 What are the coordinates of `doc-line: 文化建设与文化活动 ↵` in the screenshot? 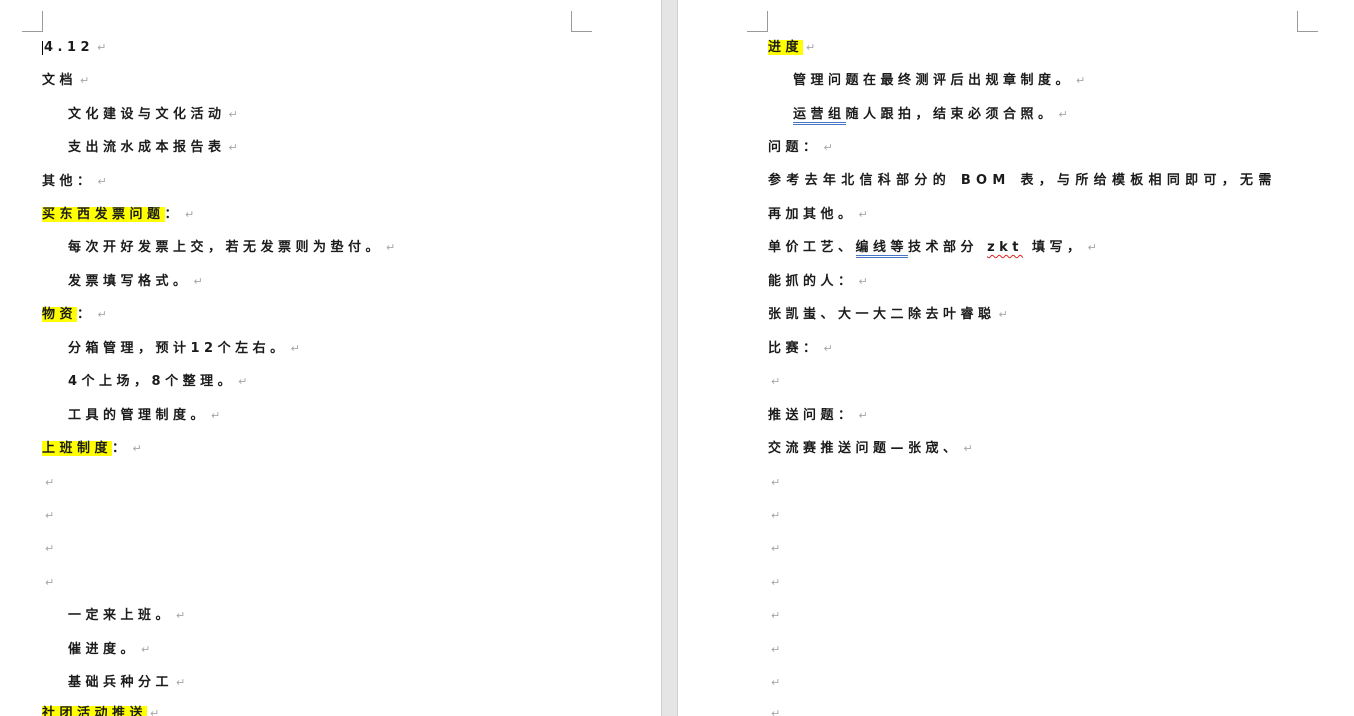 It's located at (153, 115).